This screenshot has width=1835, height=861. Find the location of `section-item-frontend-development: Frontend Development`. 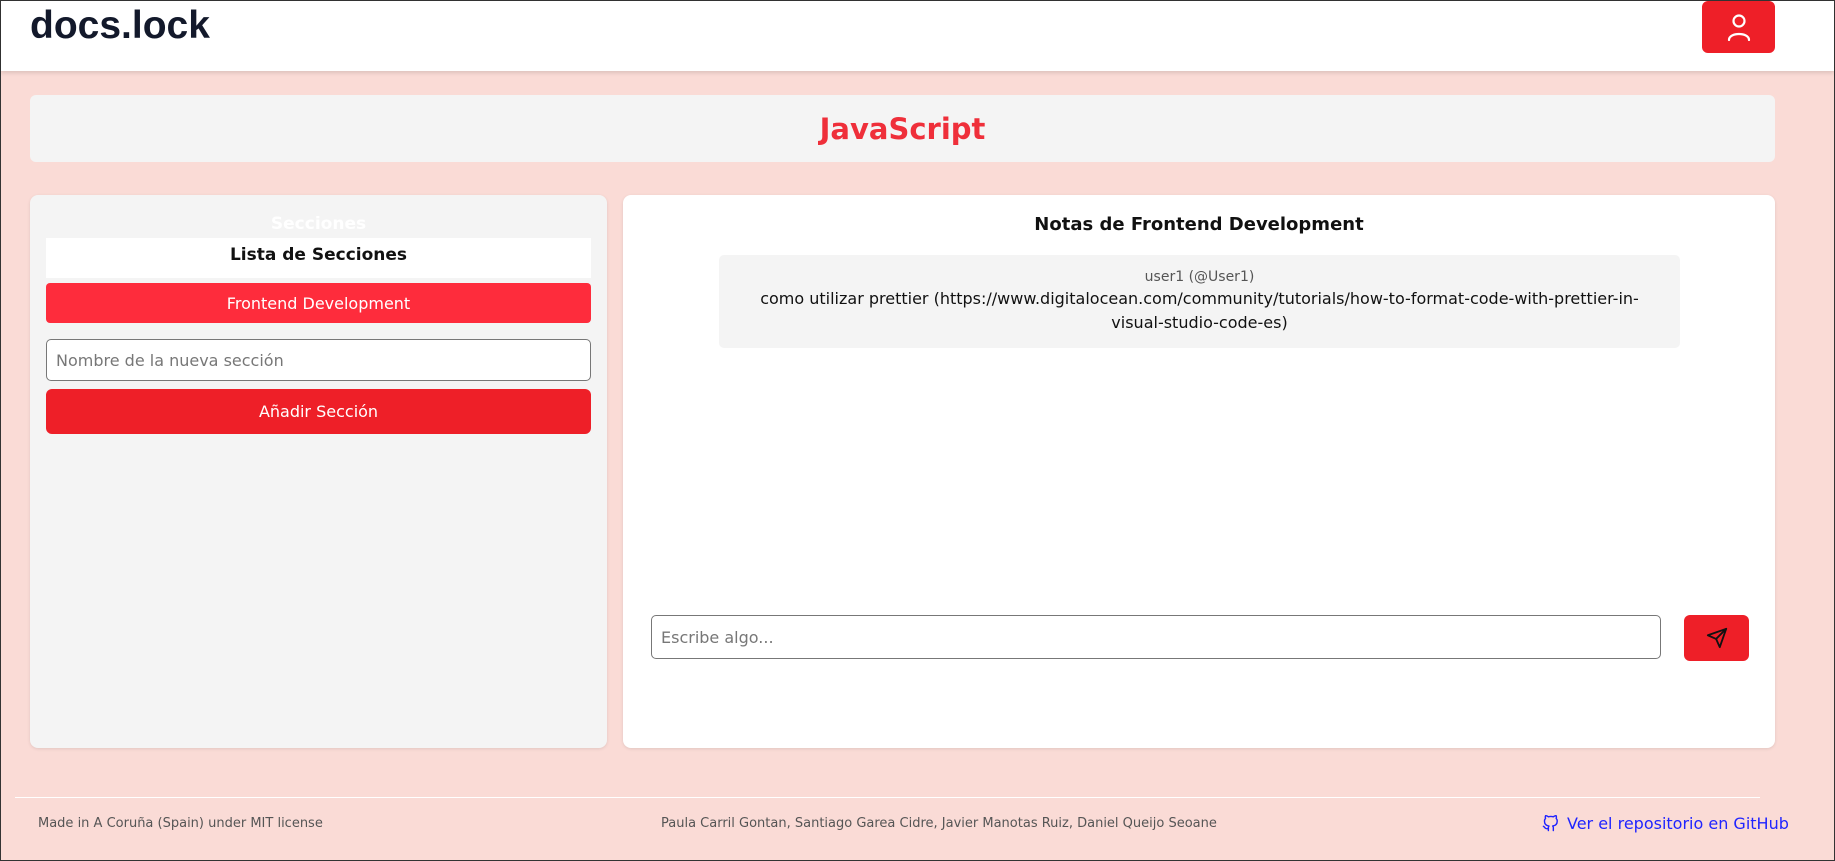

section-item-frontend-development: Frontend Development is located at coordinates (318, 303).